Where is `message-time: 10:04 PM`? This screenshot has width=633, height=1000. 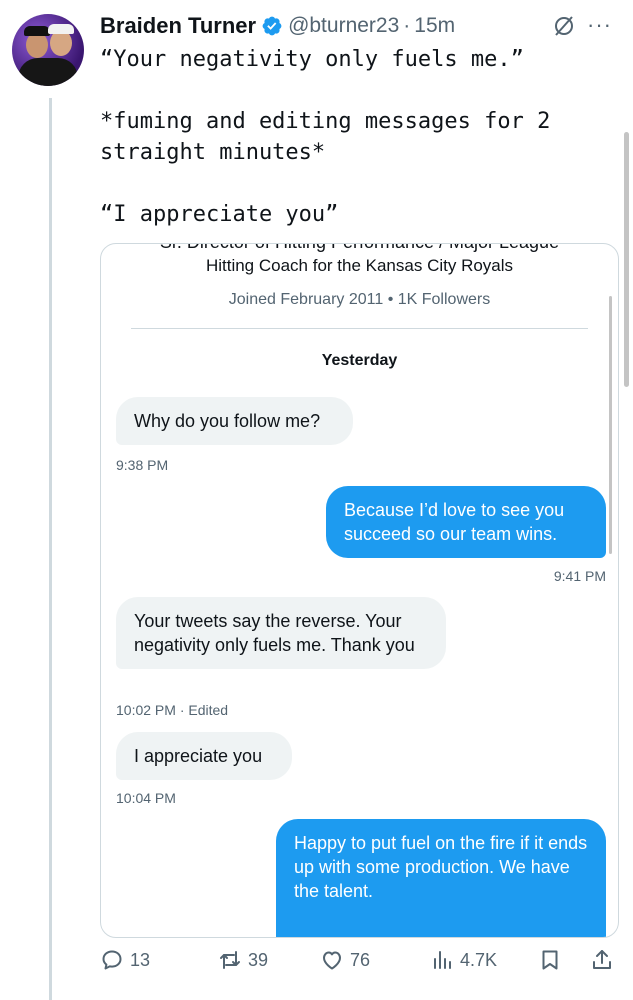
message-time: 10:04 PM is located at coordinates (146, 798).